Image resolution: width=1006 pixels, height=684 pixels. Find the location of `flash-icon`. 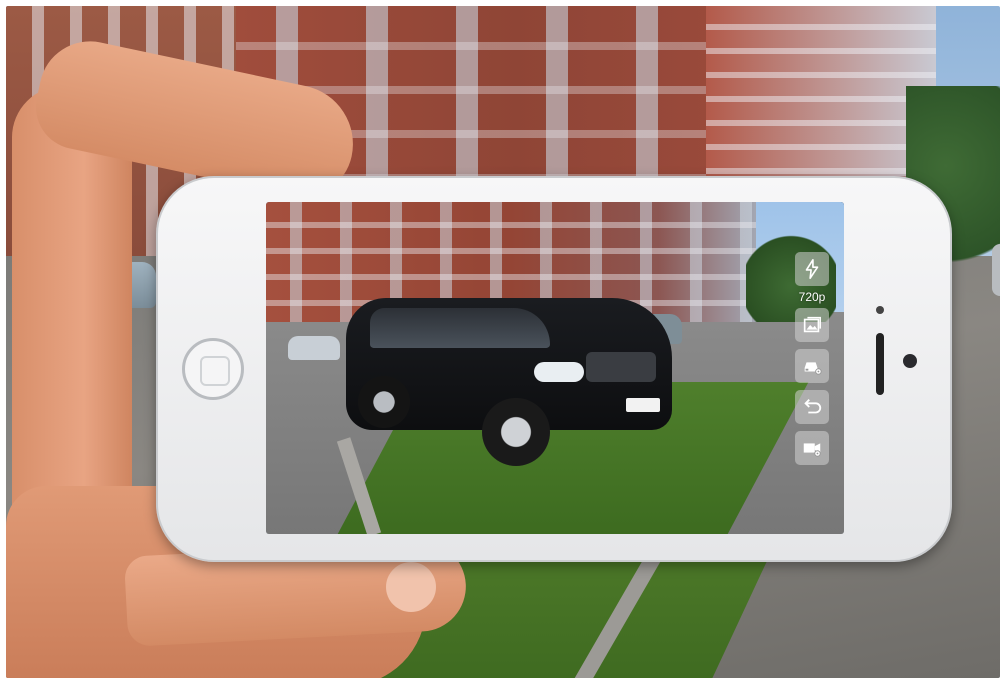

flash-icon is located at coordinates (812, 269).